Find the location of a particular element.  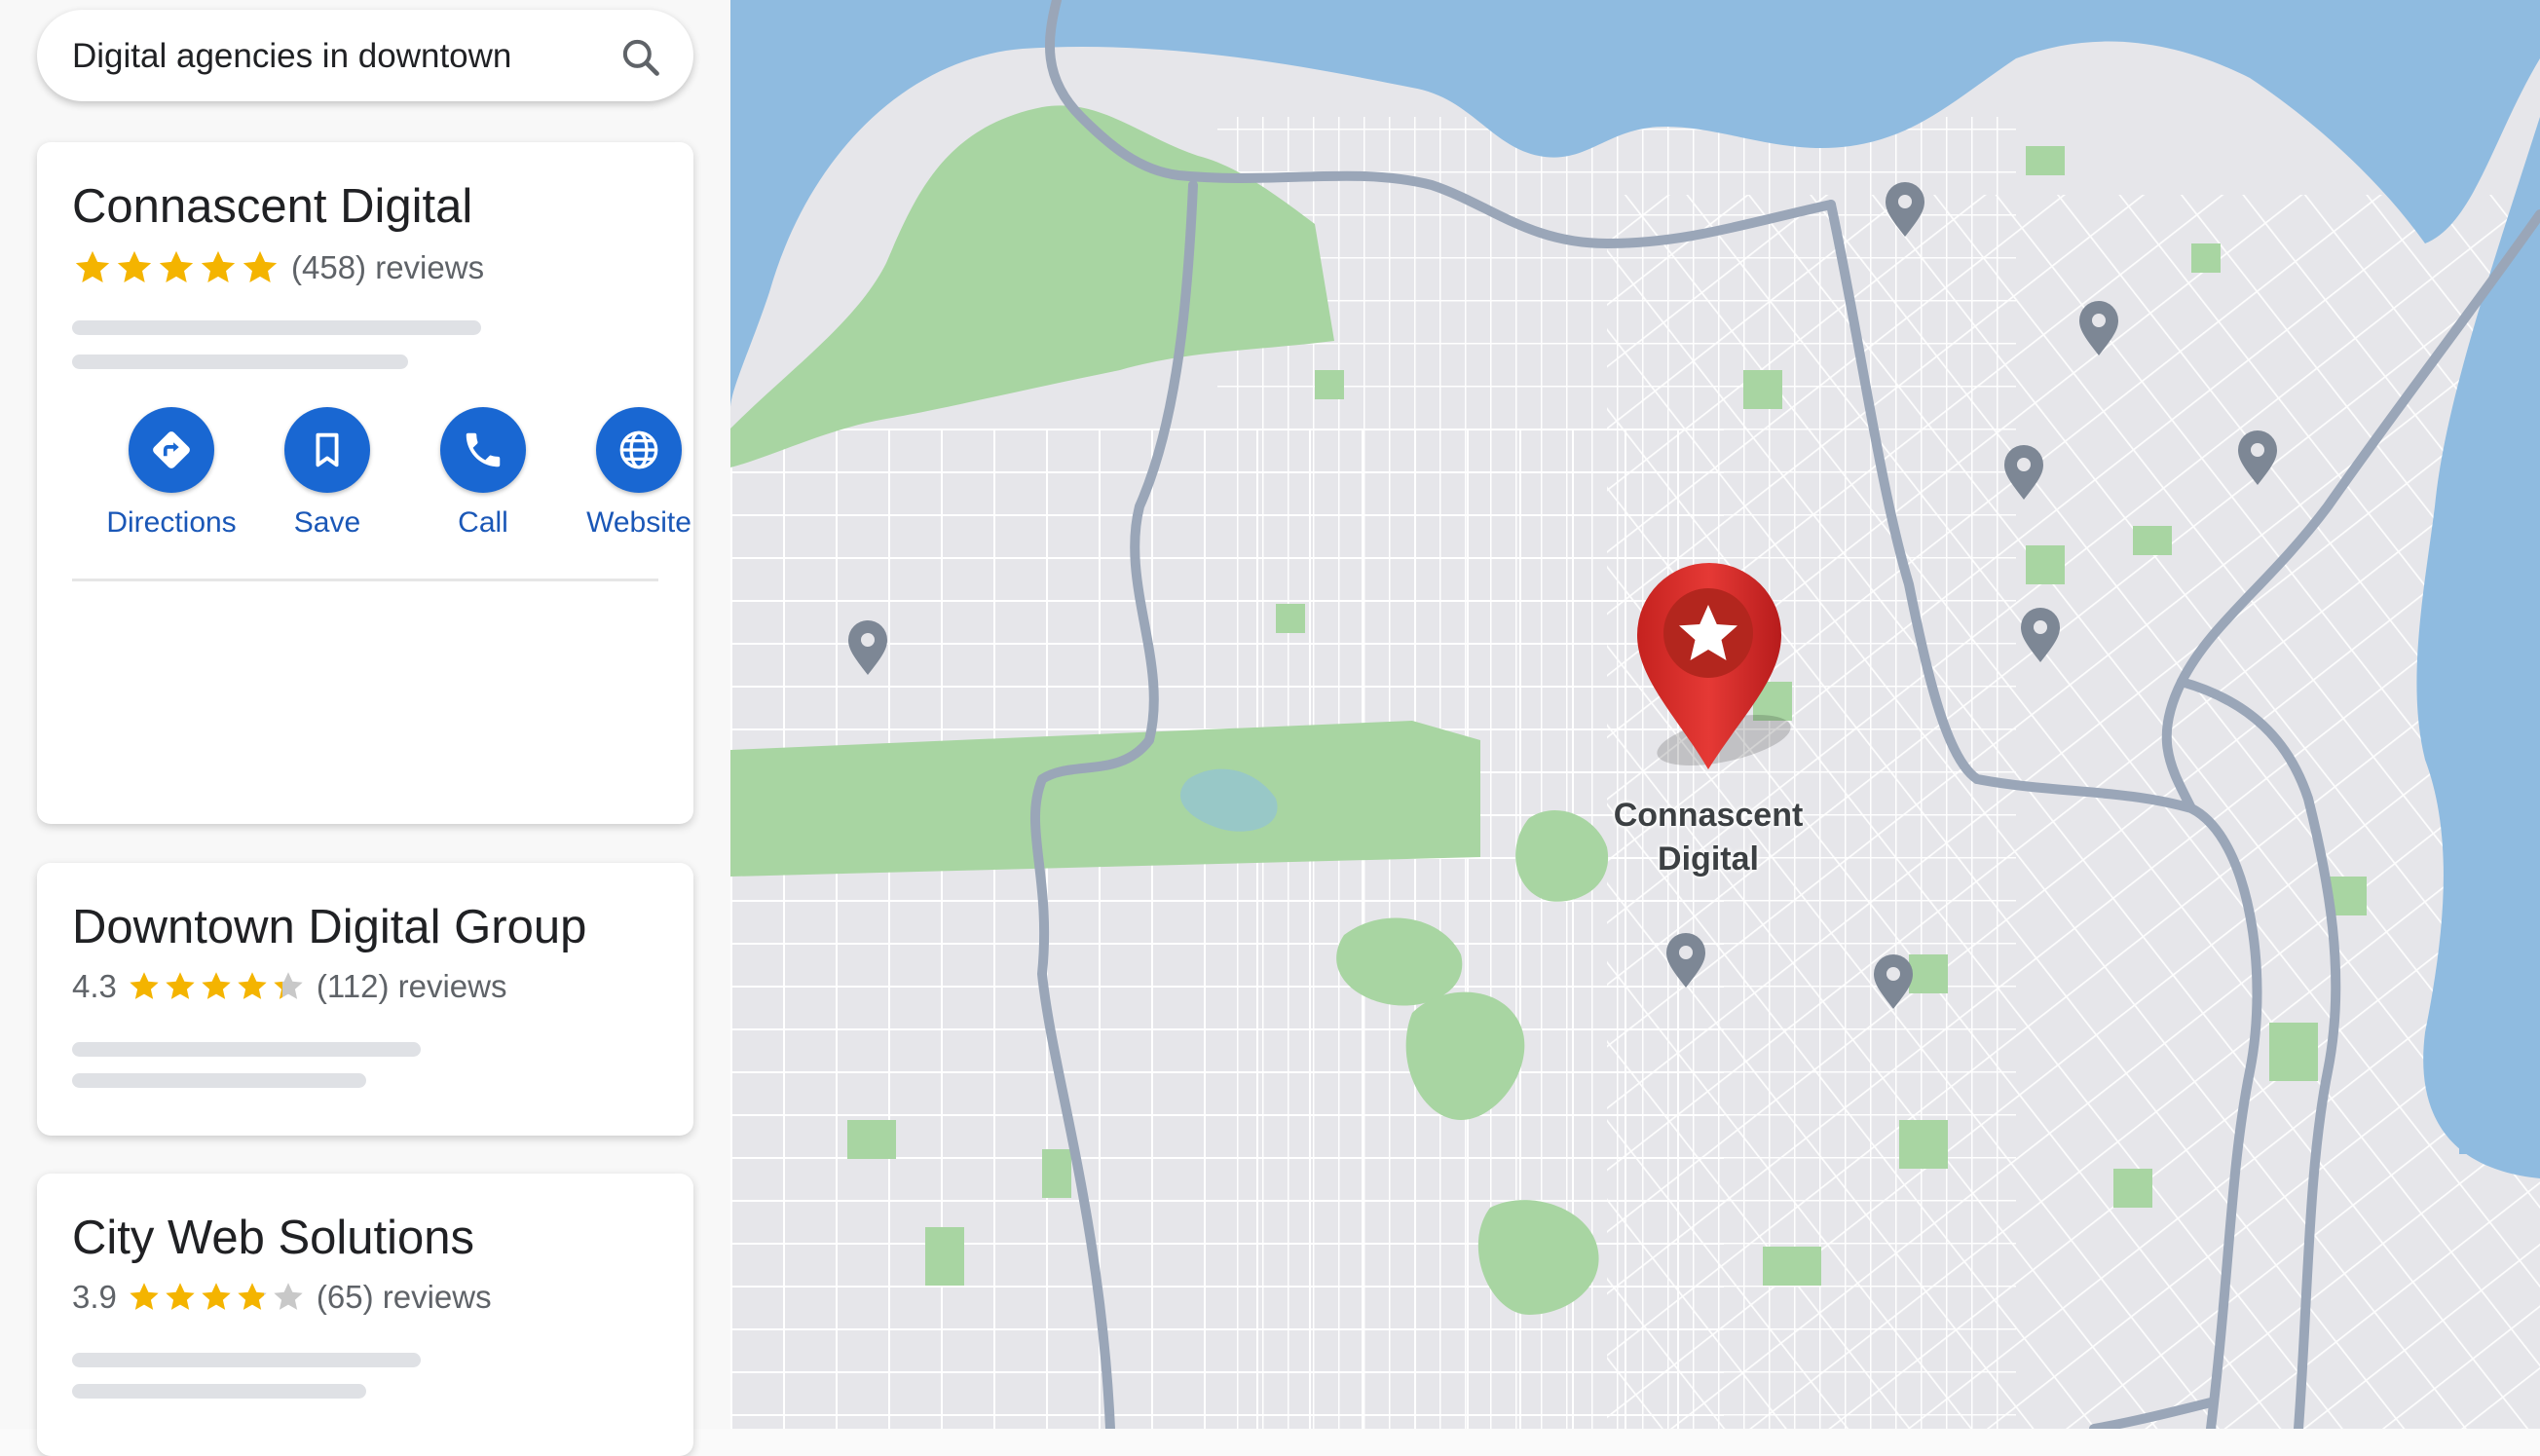

search-input: Digital agencies in downtown is located at coordinates (291, 56).